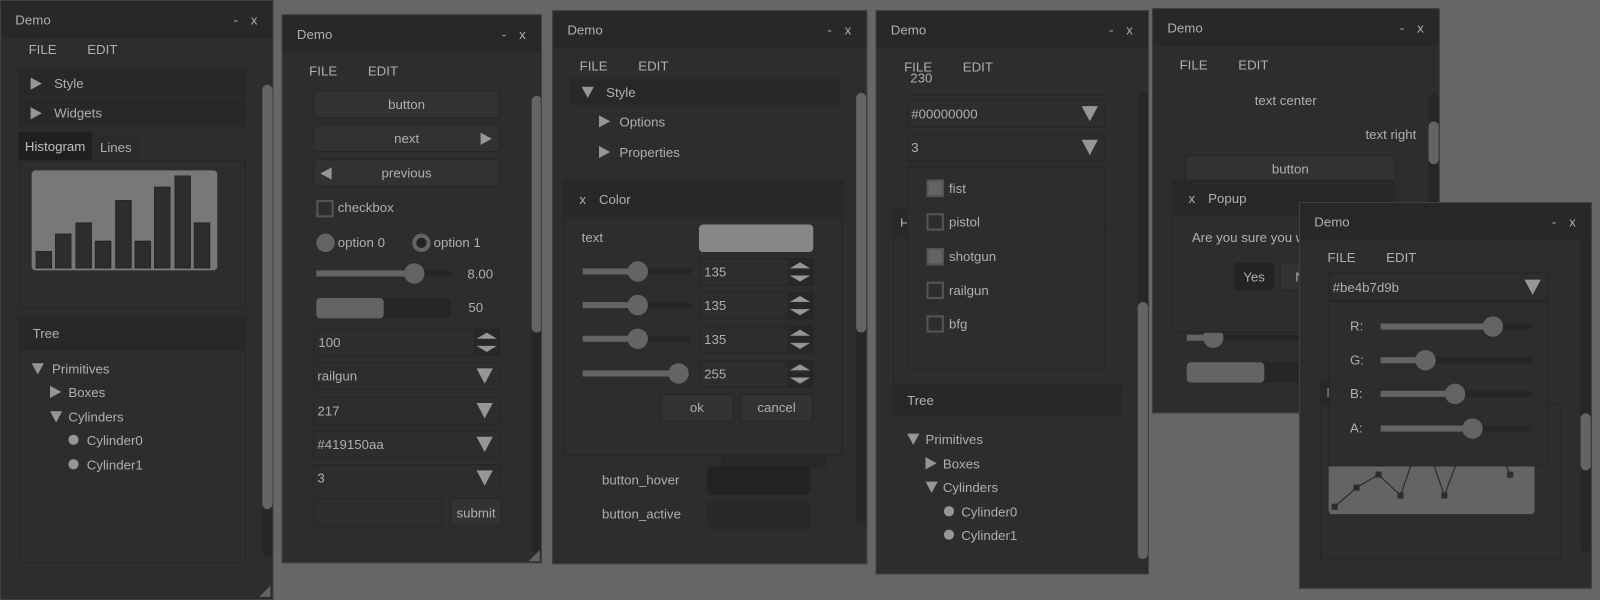 This screenshot has width=1600, height=600. Describe the element at coordinates (384, 308) in the screenshot. I see `progress-bar` at that location.